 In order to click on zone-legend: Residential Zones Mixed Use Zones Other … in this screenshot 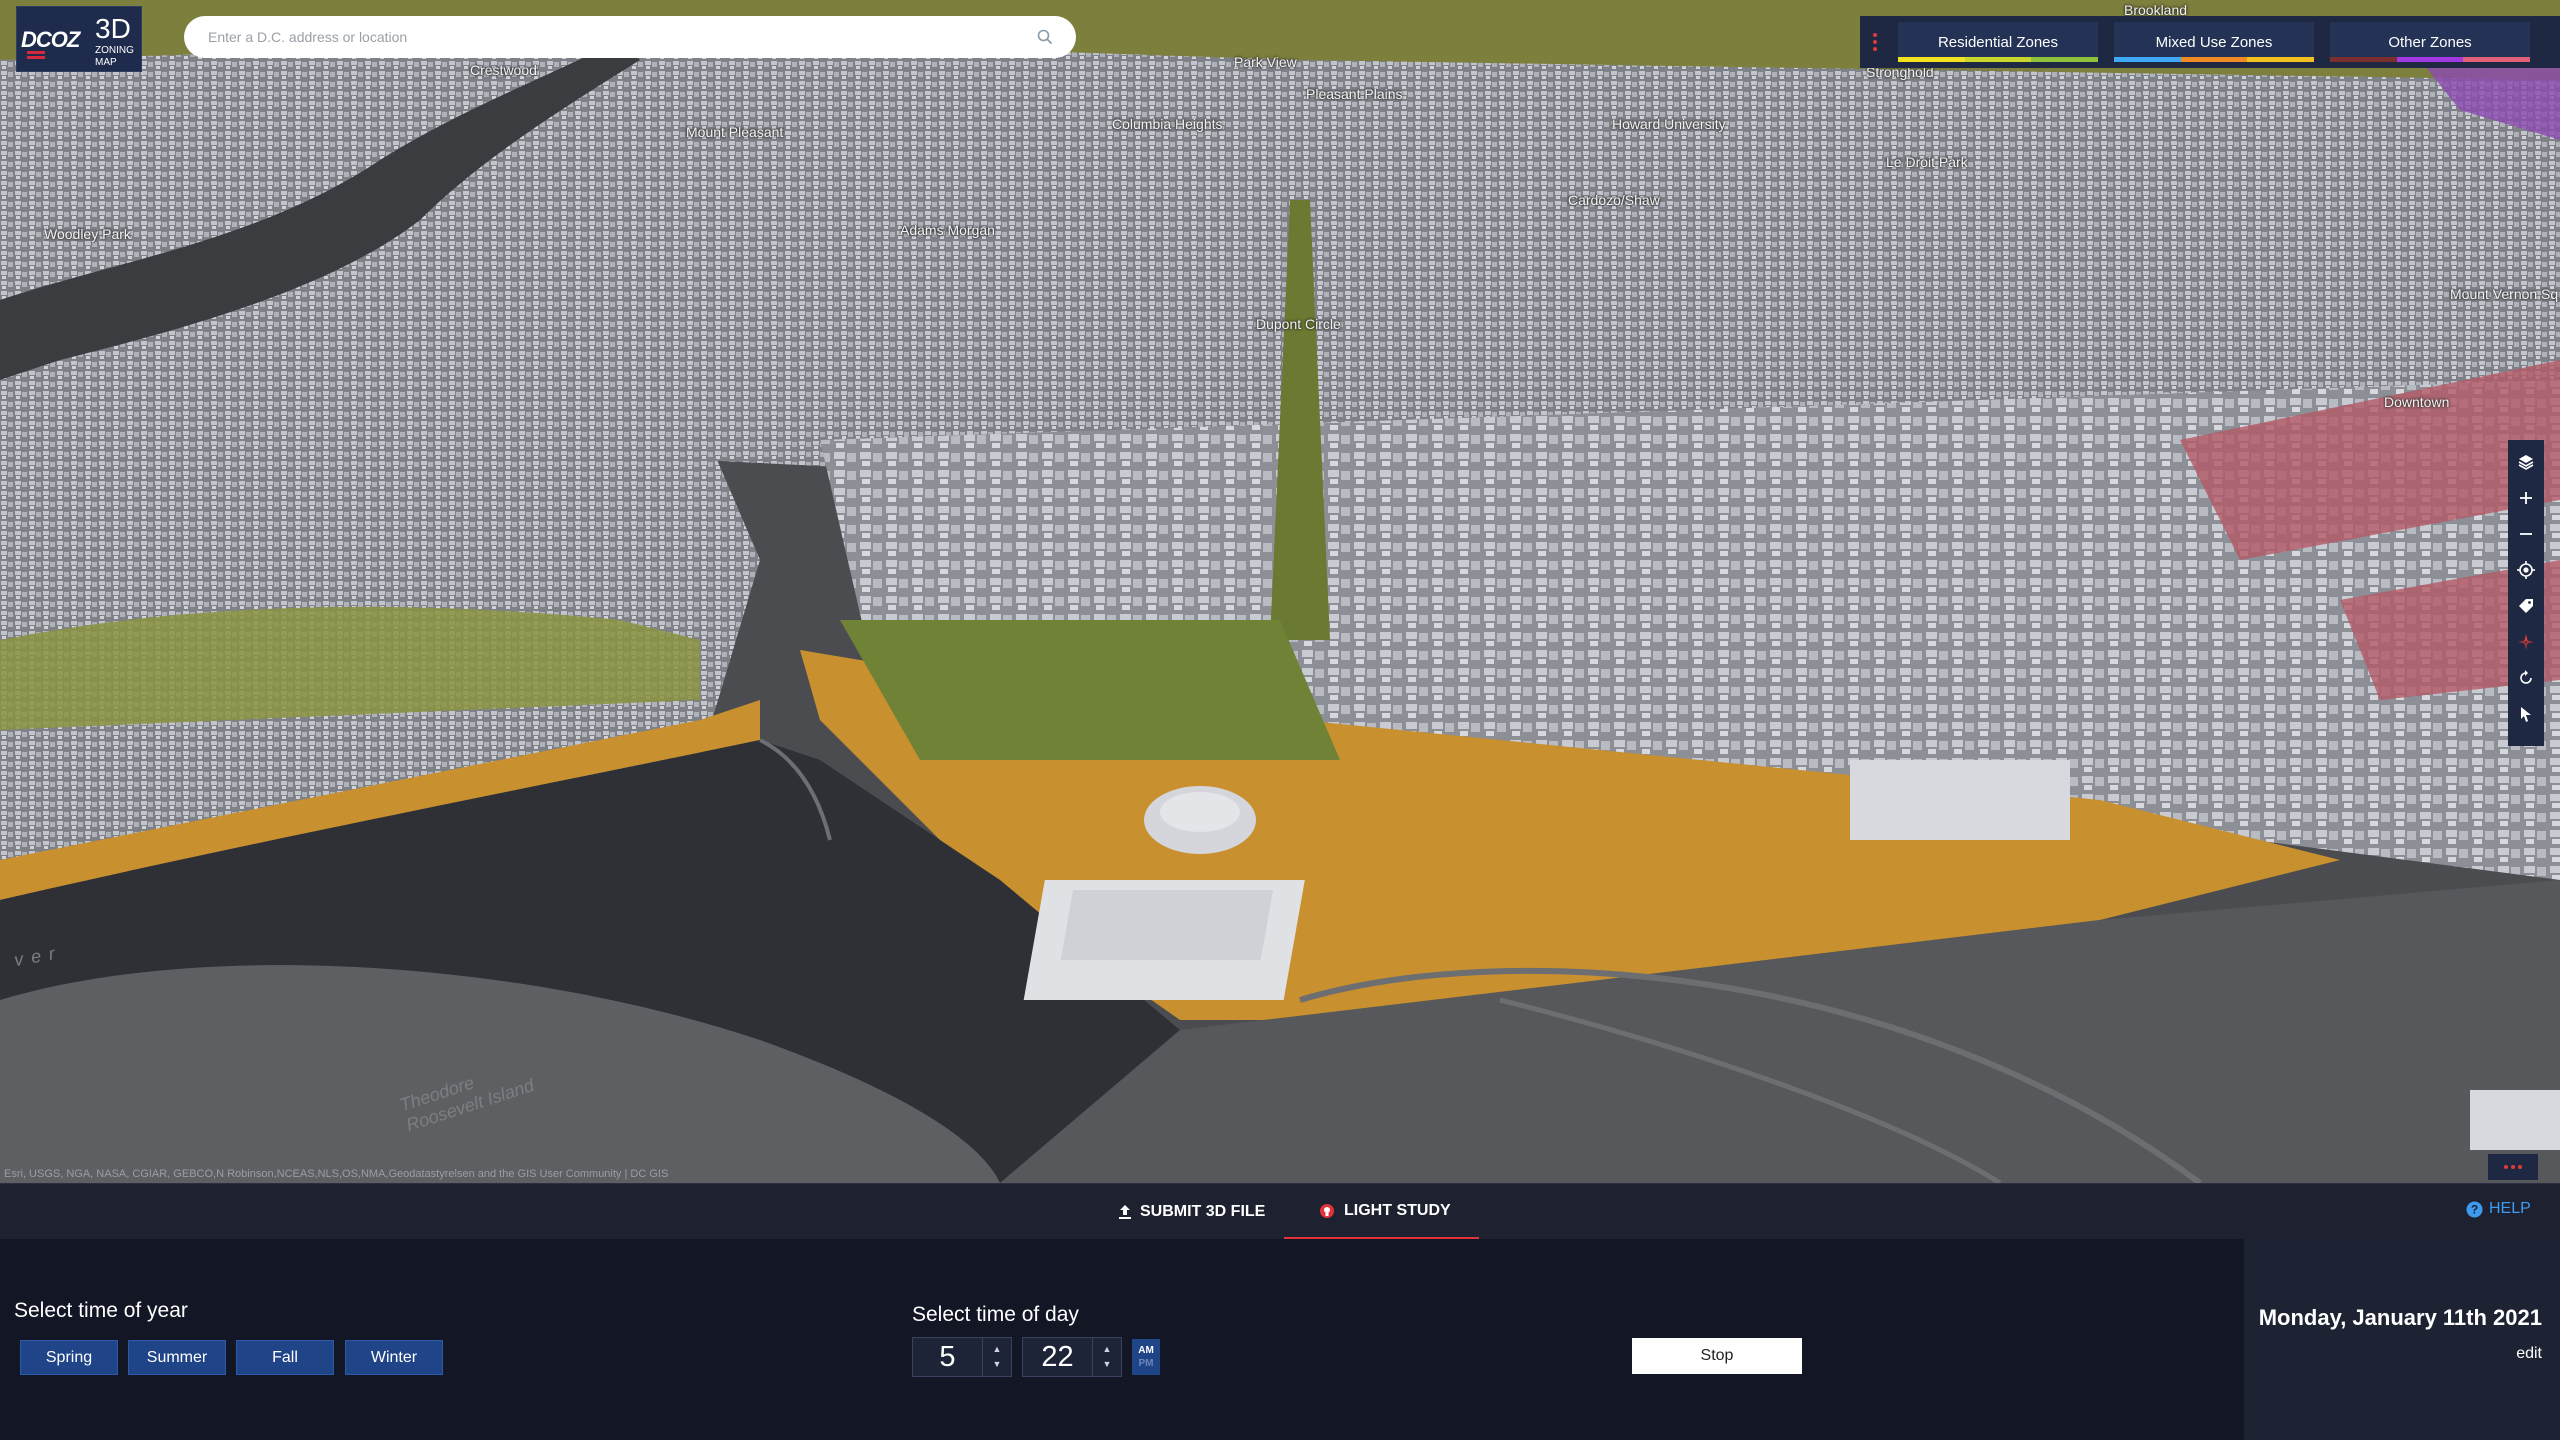, I will do `click(2210, 42)`.